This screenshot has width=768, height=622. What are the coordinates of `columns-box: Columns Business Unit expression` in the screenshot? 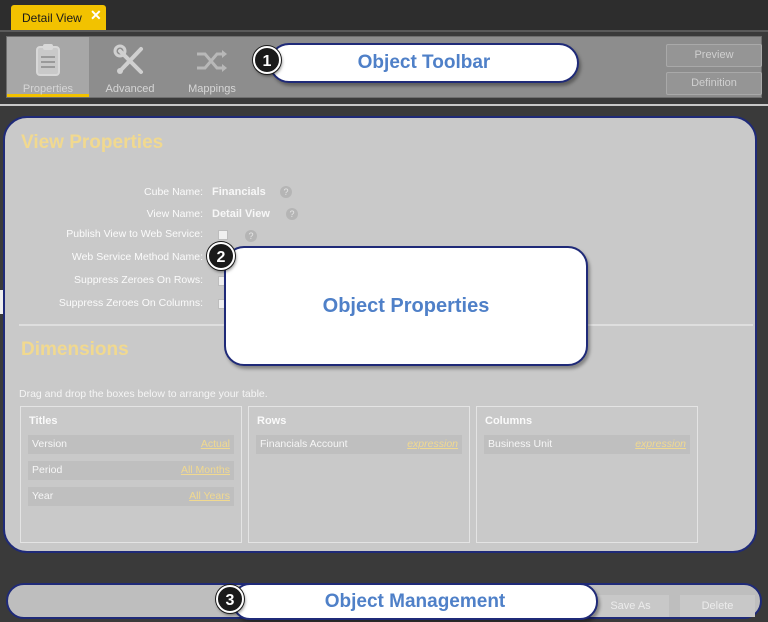 It's located at (587, 474).